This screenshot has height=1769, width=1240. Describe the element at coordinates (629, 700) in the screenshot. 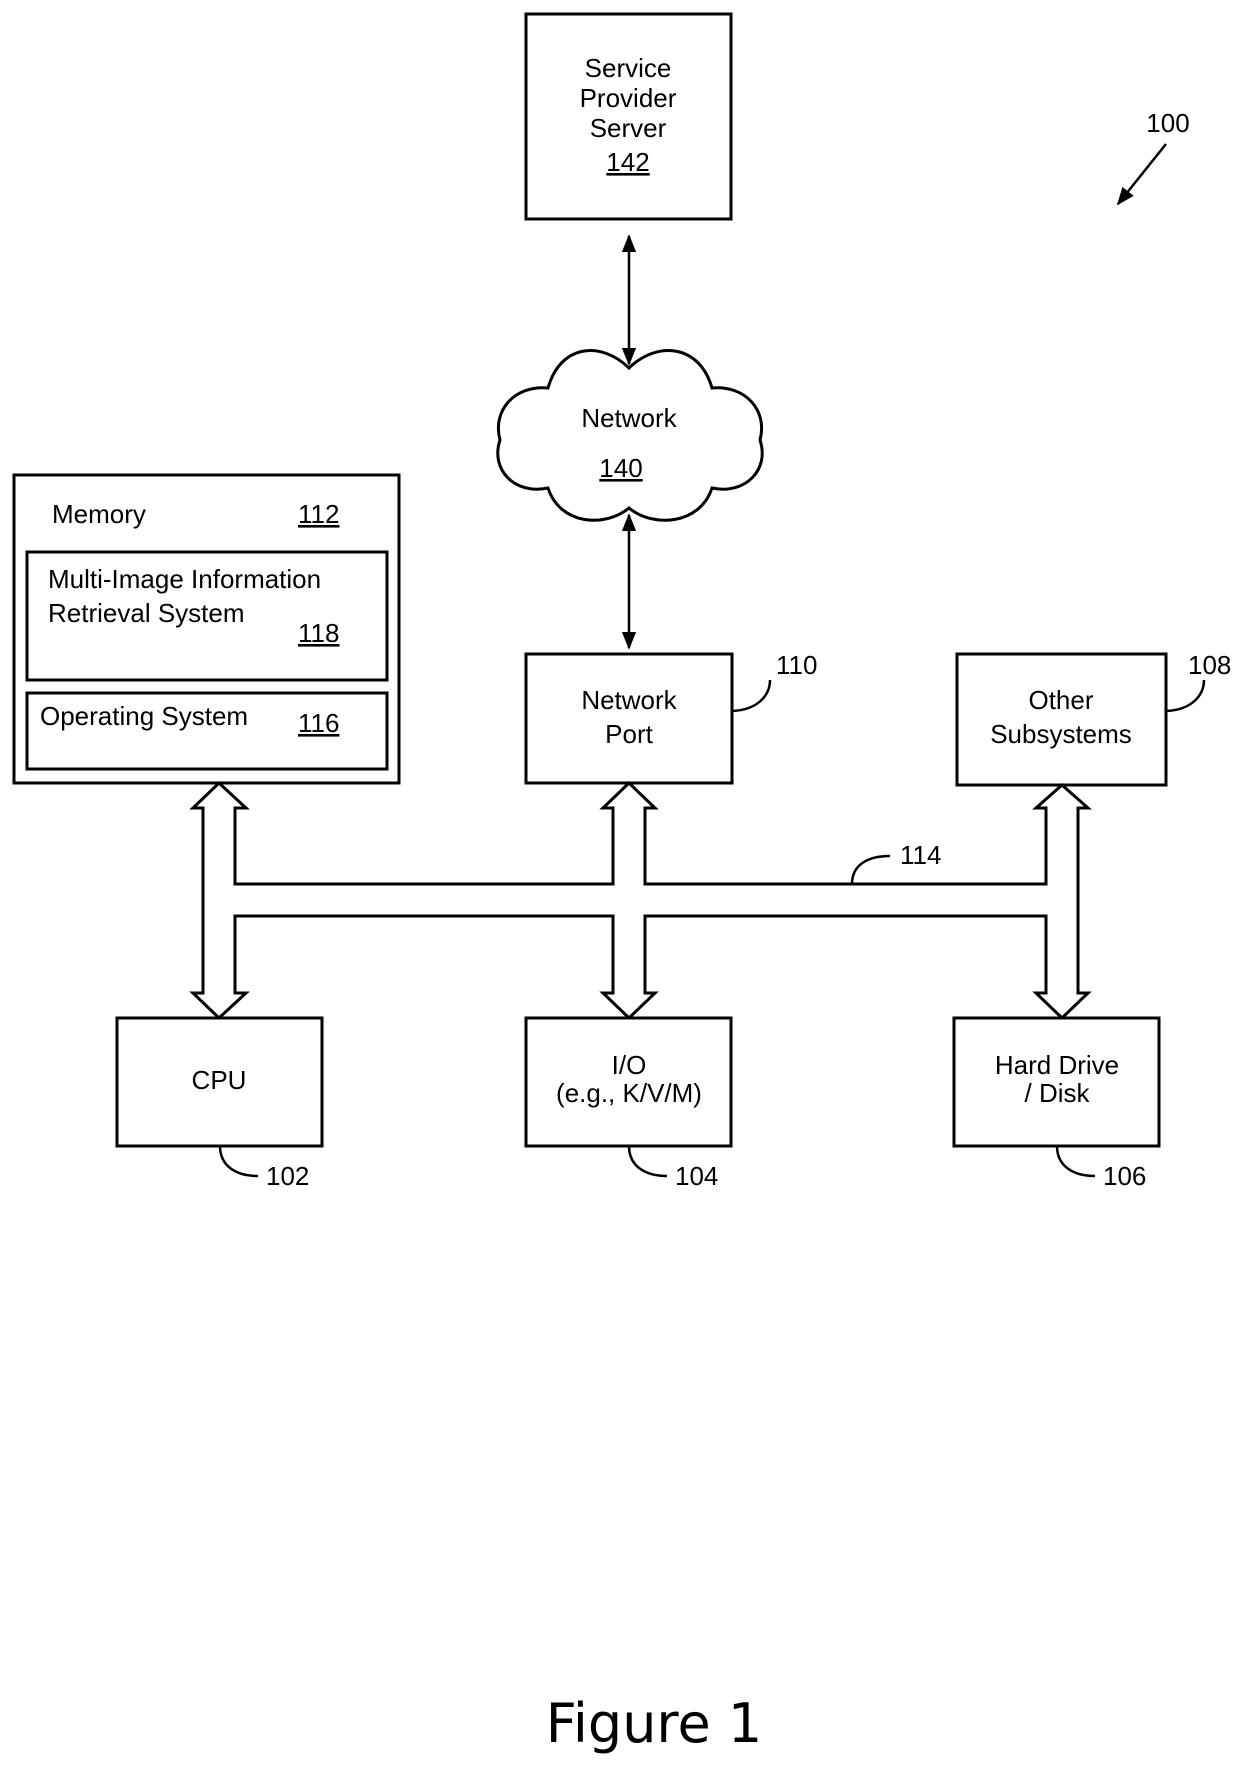

I see `network-port-label-line-1: Network` at that location.